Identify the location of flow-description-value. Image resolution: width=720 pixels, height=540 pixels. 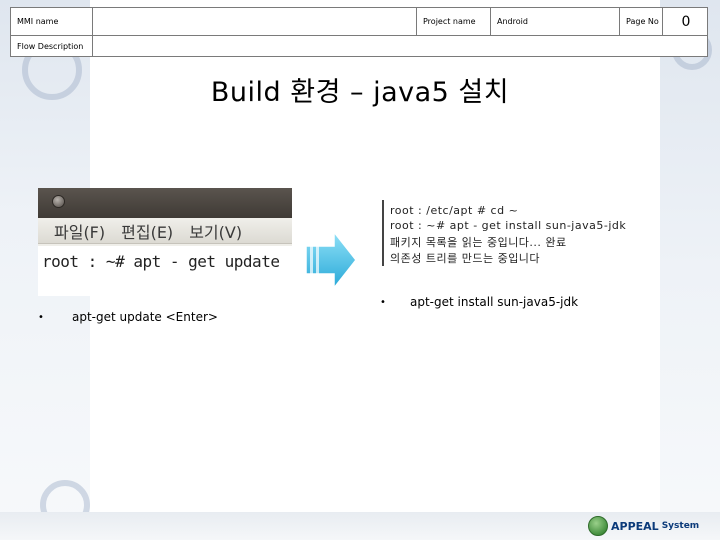
(401, 46).